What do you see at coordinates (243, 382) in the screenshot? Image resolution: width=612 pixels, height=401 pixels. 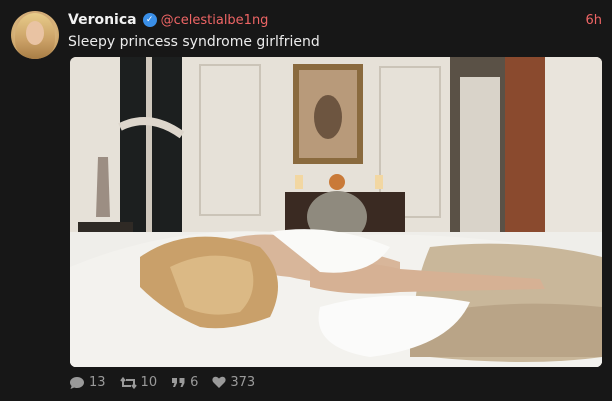 I see `like-count: 373` at bounding box center [243, 382].